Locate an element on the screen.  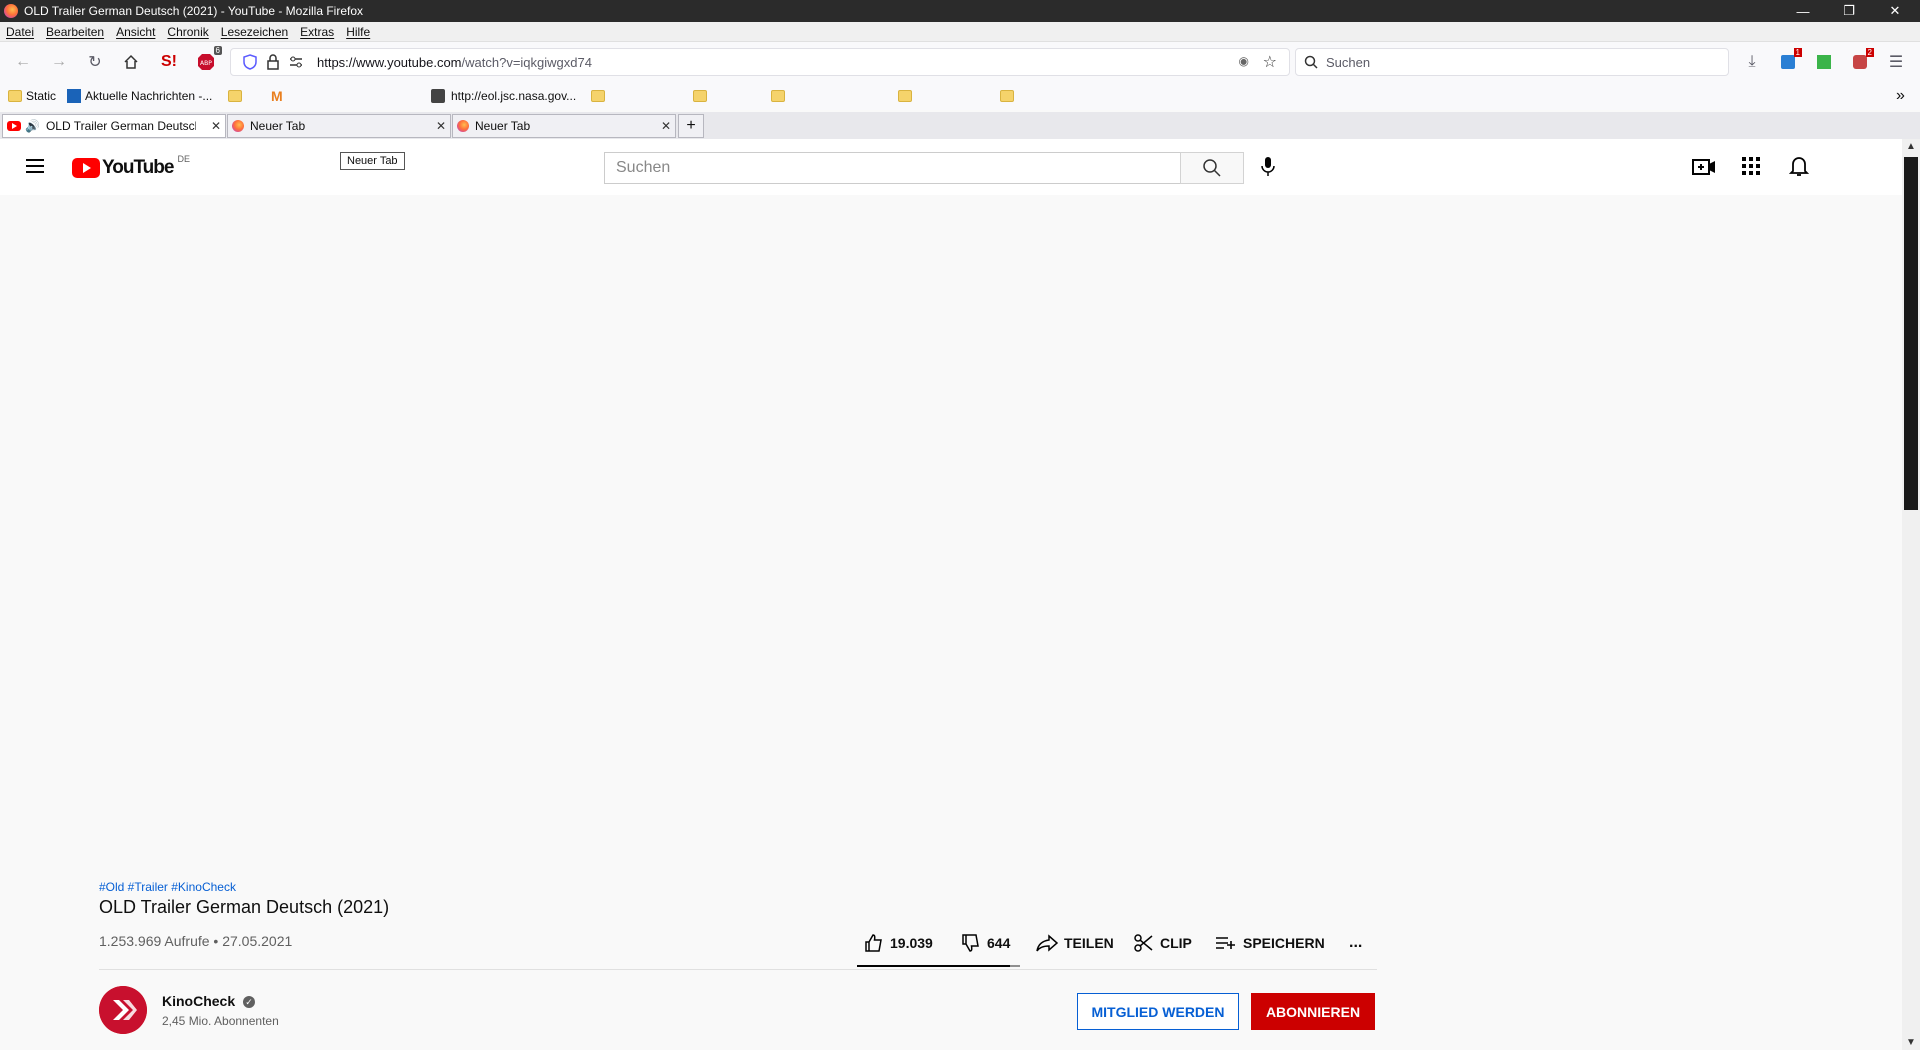
download-icon: ⤓ is located at coordinates (1752, 62).